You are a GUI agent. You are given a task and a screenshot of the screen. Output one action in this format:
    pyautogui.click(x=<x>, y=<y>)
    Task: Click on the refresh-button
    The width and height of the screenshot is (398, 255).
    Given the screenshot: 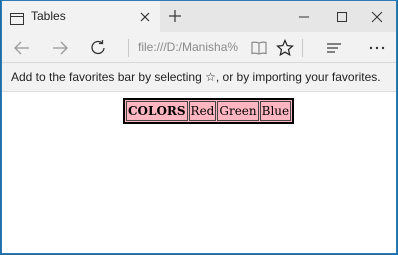 What is the action you would take?
    pyautogui.click(x=98, y=48)
    